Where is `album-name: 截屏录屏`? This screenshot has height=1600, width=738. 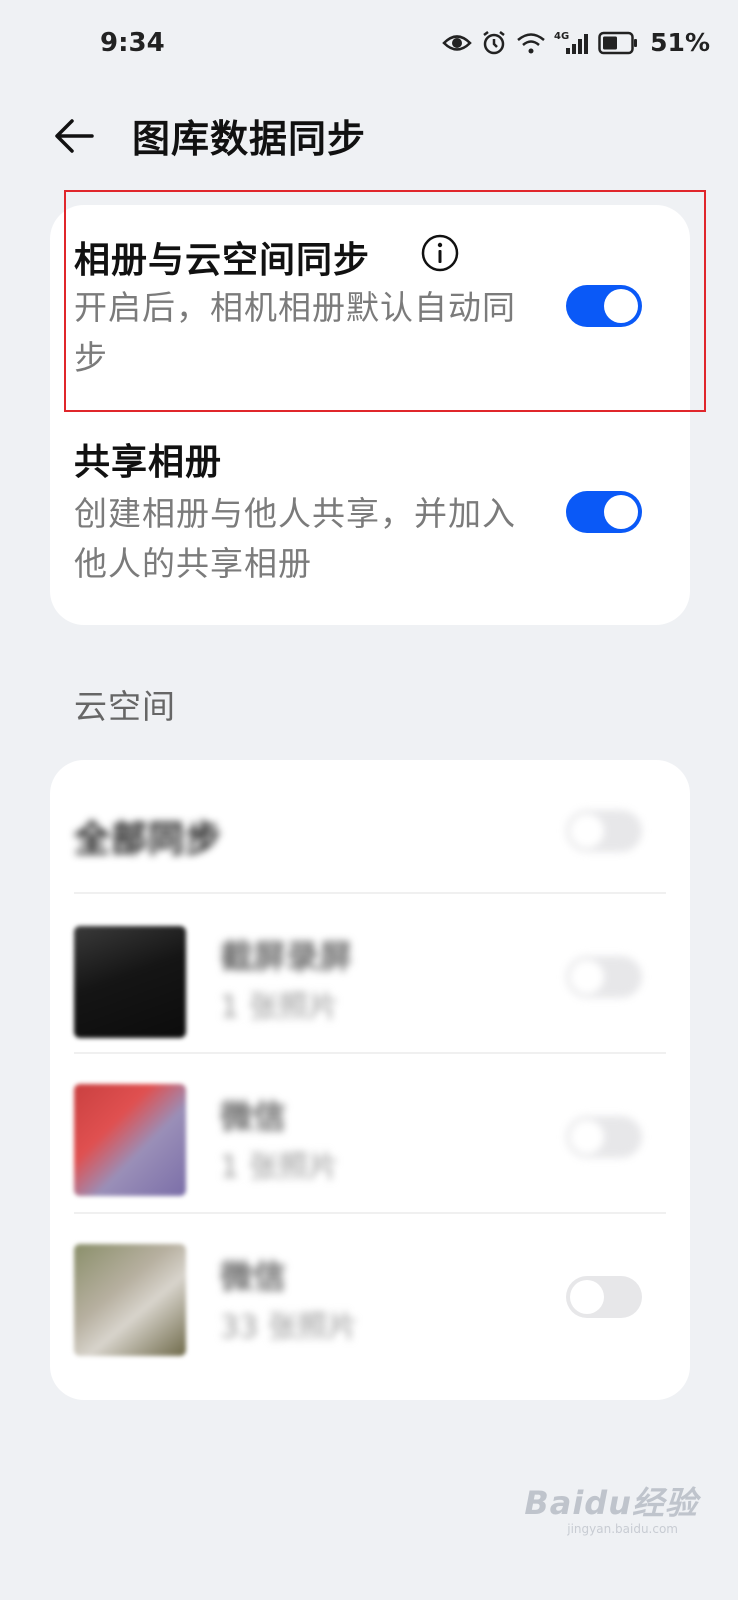 album-name: 截屏录屏 is located at coordinates (286, 956).